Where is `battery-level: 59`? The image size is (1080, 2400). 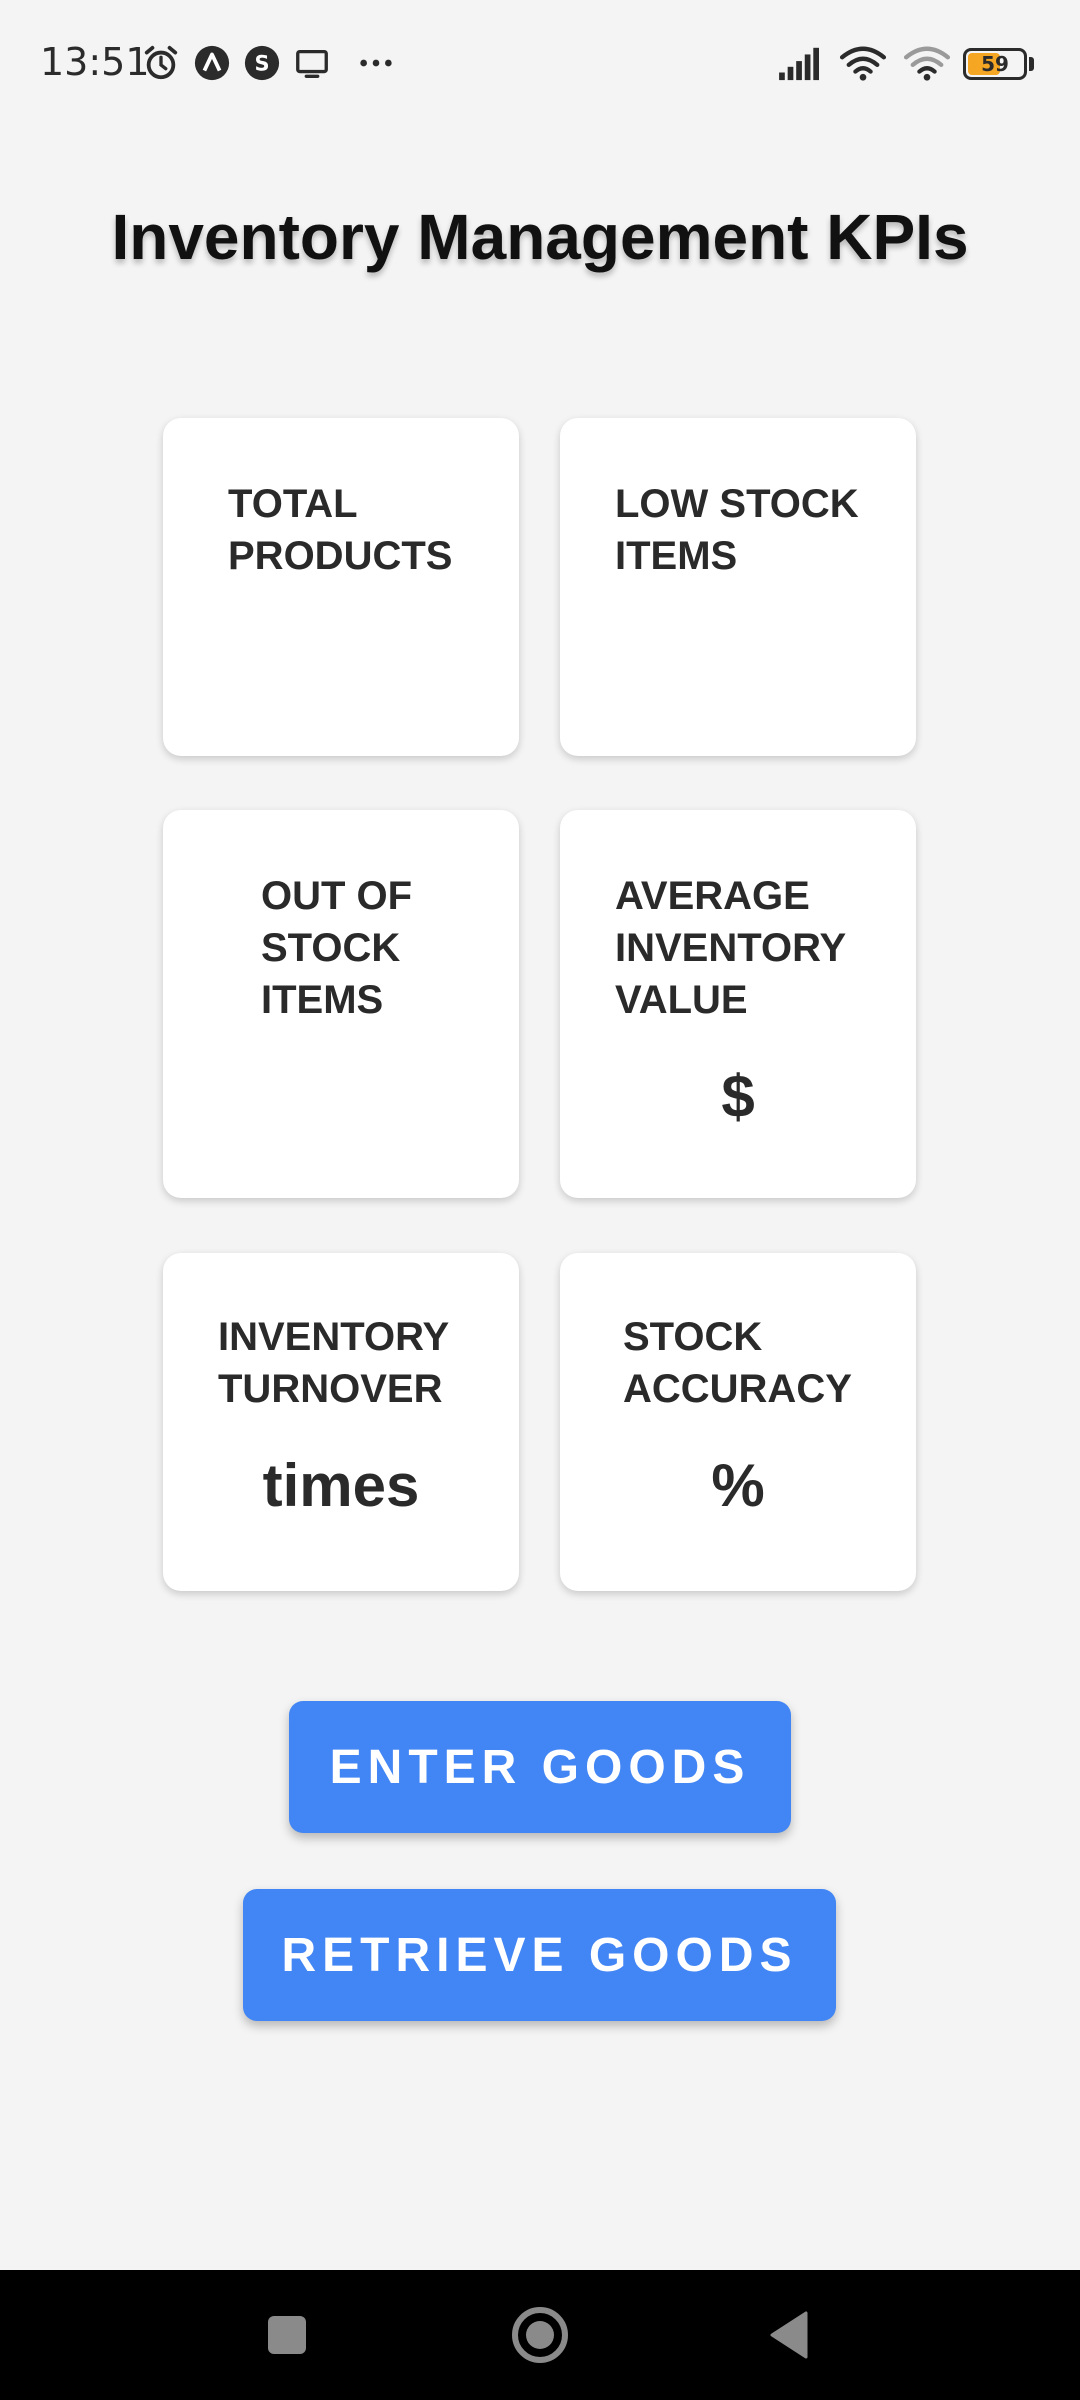 battery-level: 59 is located at coordinates (995, 64).